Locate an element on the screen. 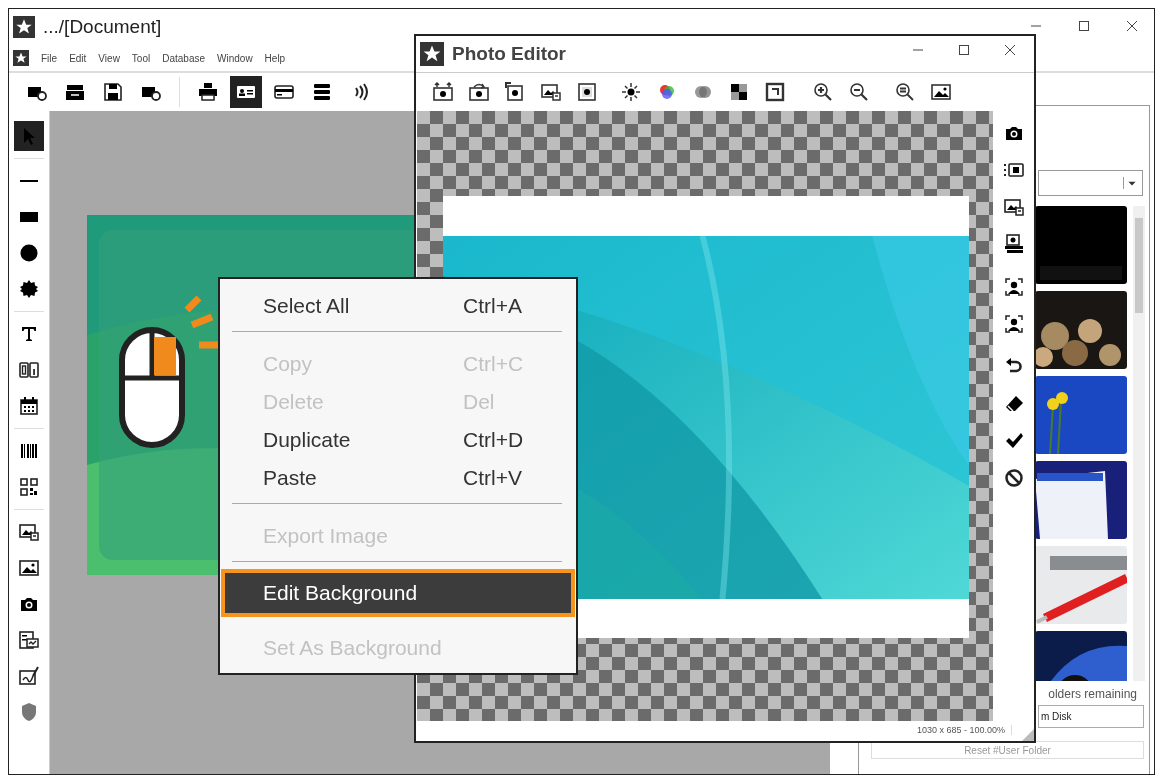  signature-icon is located at coordinates (29, 676).